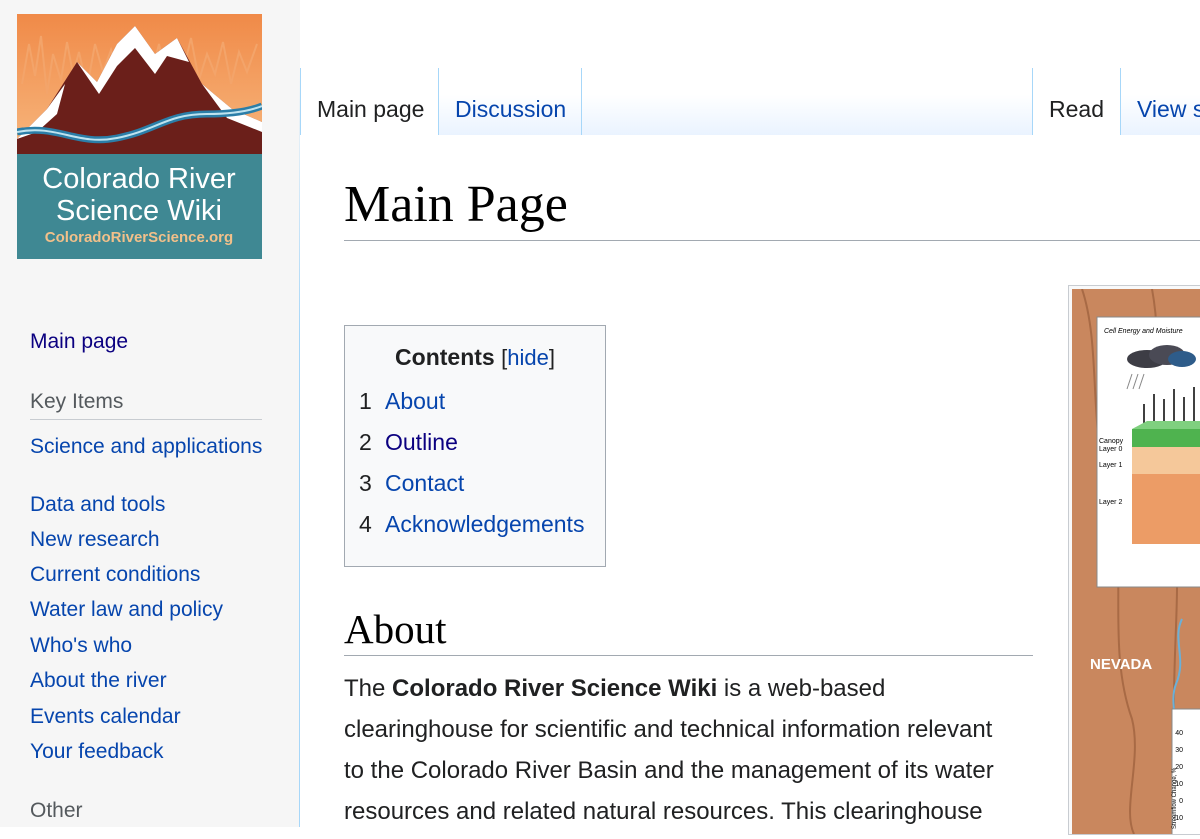  I want to click on logo-line-2: Science Wiki, so click(139, 211).